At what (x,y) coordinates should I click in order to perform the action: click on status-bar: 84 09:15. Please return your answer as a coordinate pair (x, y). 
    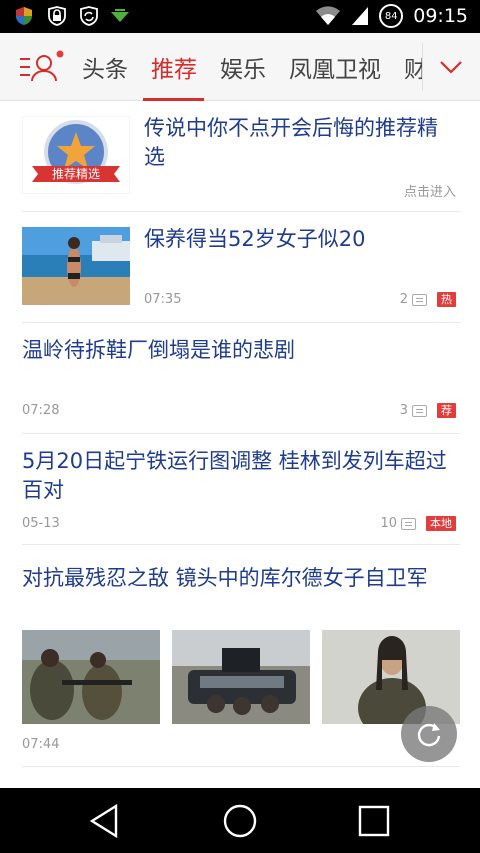
    Looking at the image, I should click on (240, 16).